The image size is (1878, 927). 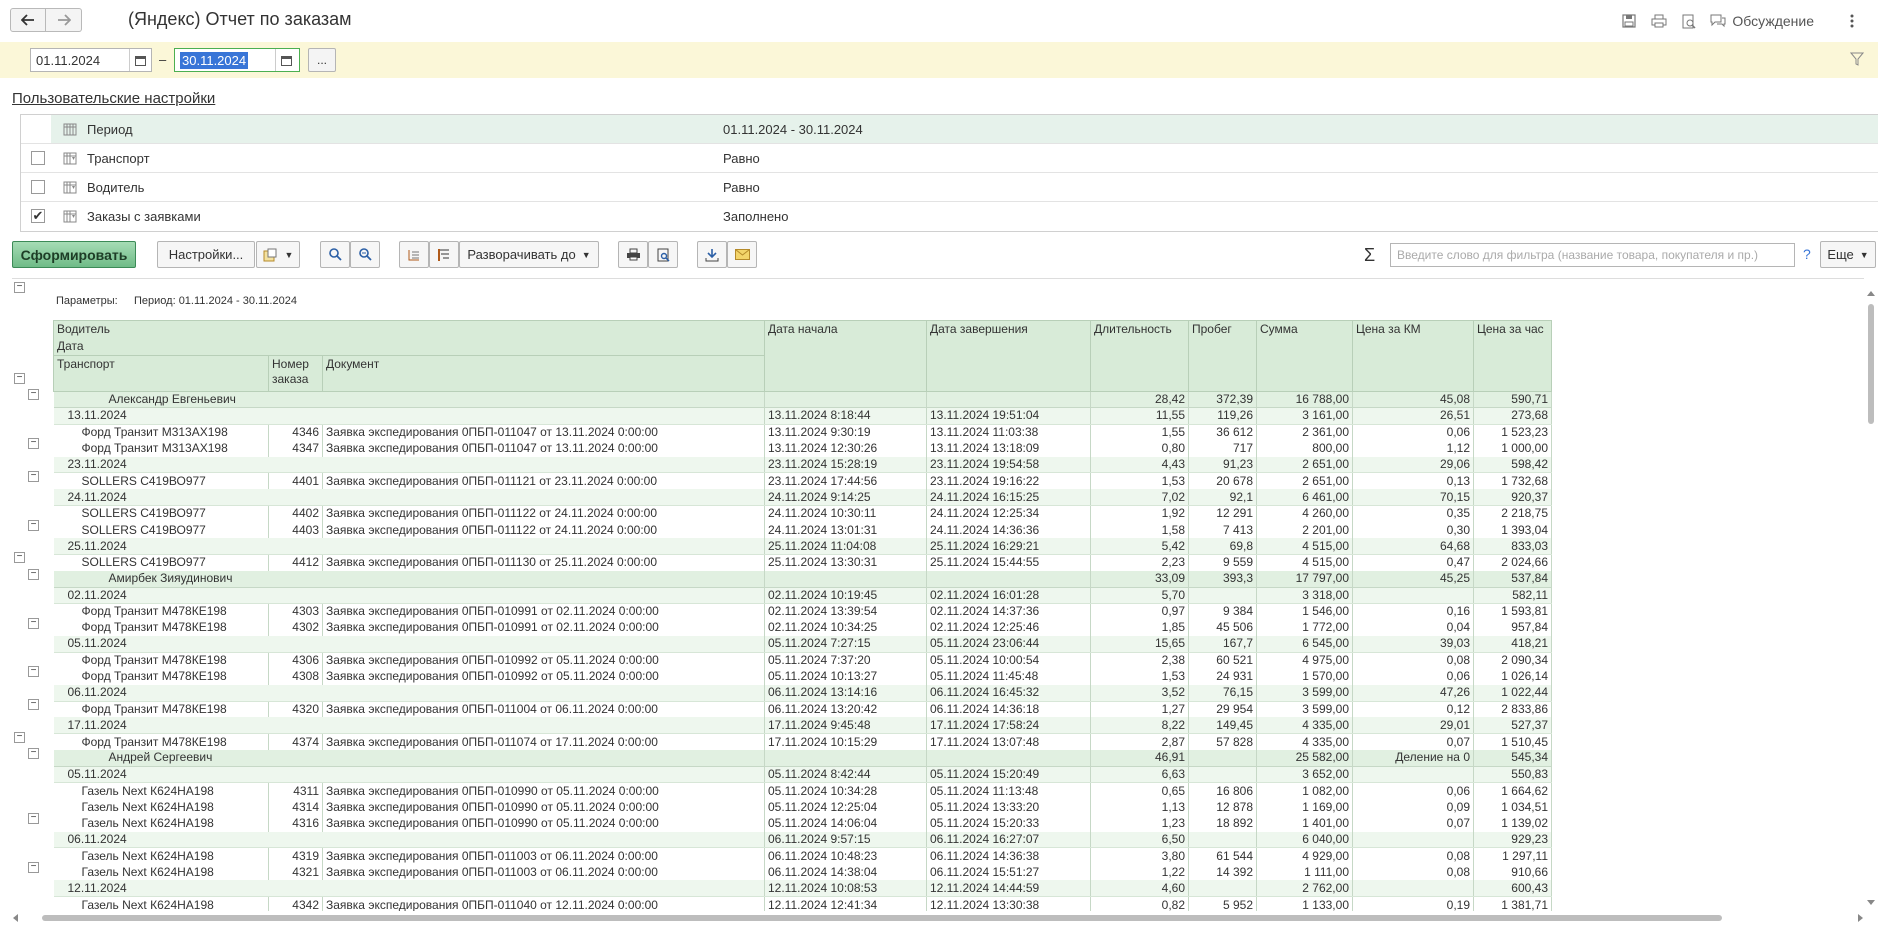 What do you see at coordinates (712, 254) in the screenshot?
I see `save-file-button` at bounding box center [712, 254].